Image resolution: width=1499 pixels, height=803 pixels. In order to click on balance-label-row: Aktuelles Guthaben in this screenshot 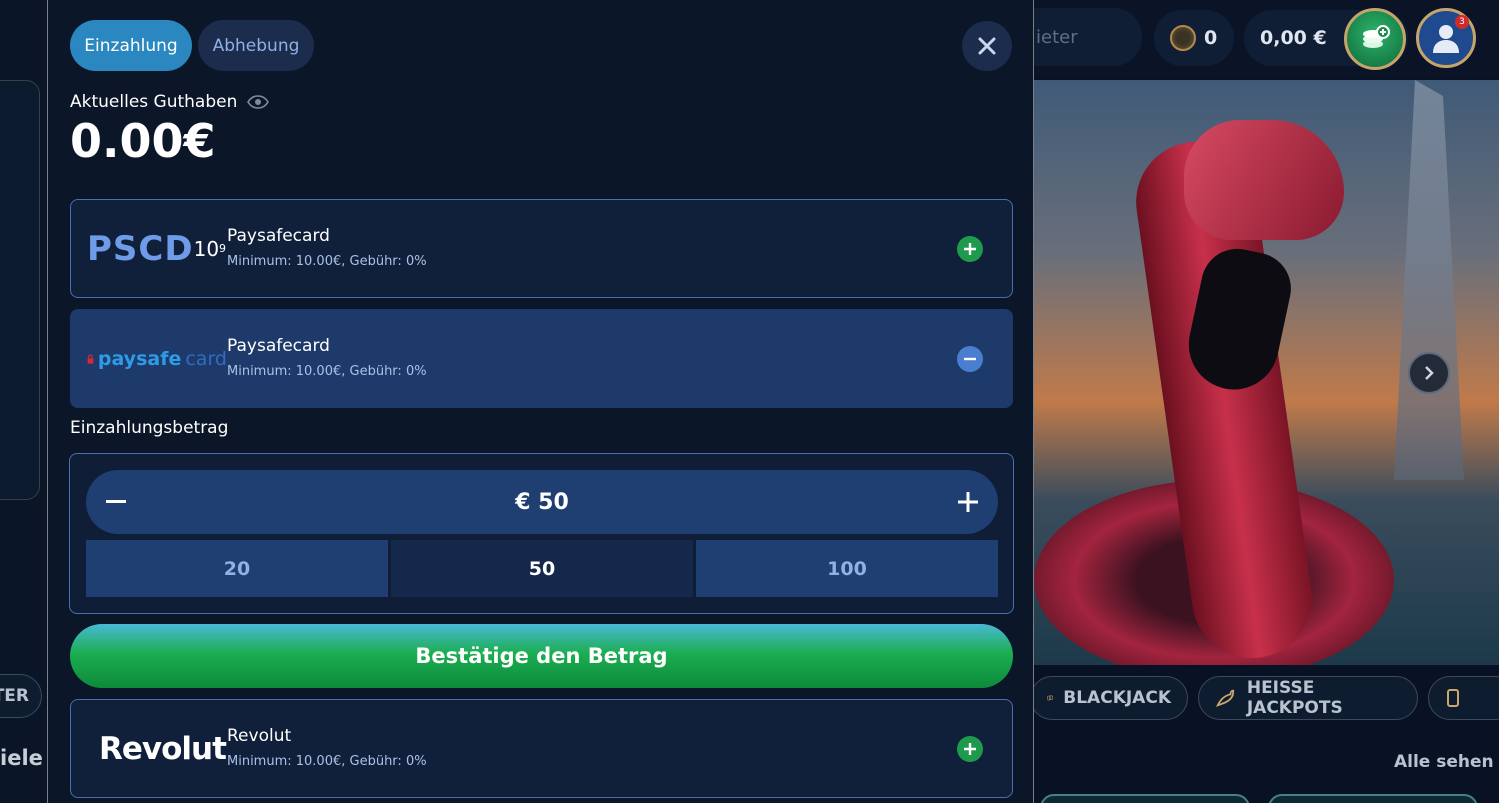, I will do `click(170, 102)`.